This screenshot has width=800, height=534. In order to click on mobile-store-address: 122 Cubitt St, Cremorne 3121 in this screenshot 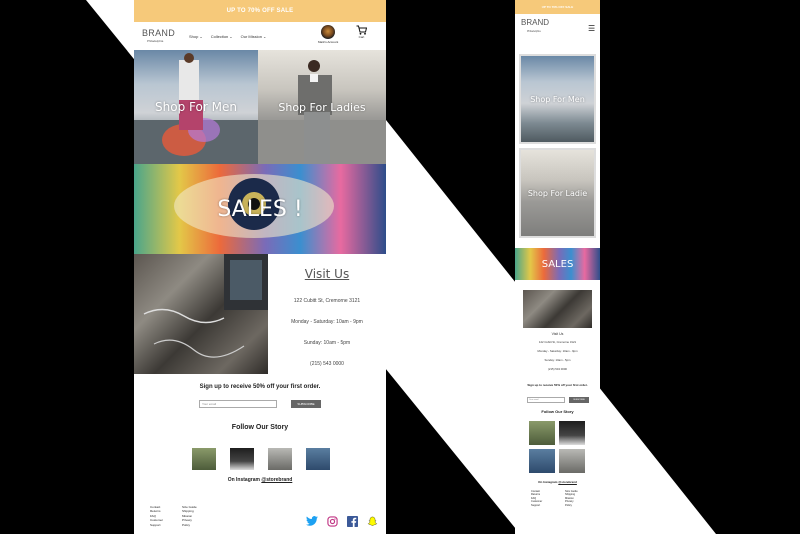, I will do `click(557, 342)`.